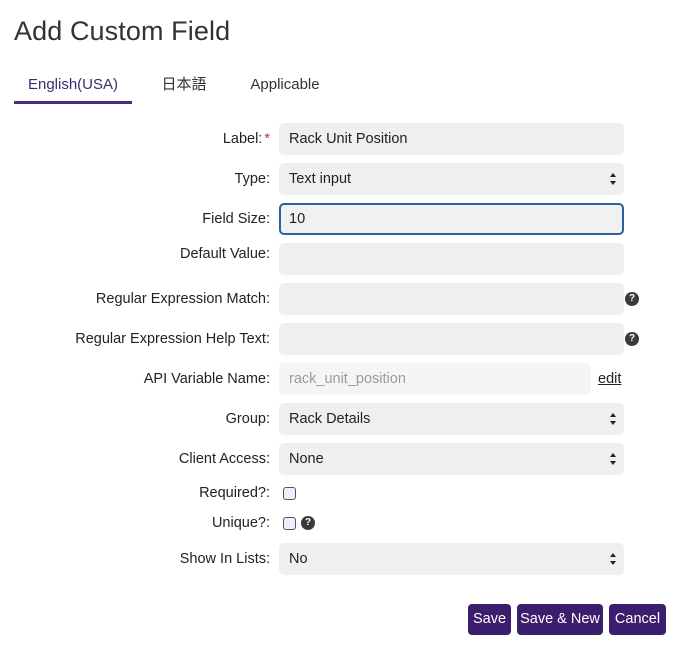  I want to click on client-access-label: Client Access:, so click(224, 459).